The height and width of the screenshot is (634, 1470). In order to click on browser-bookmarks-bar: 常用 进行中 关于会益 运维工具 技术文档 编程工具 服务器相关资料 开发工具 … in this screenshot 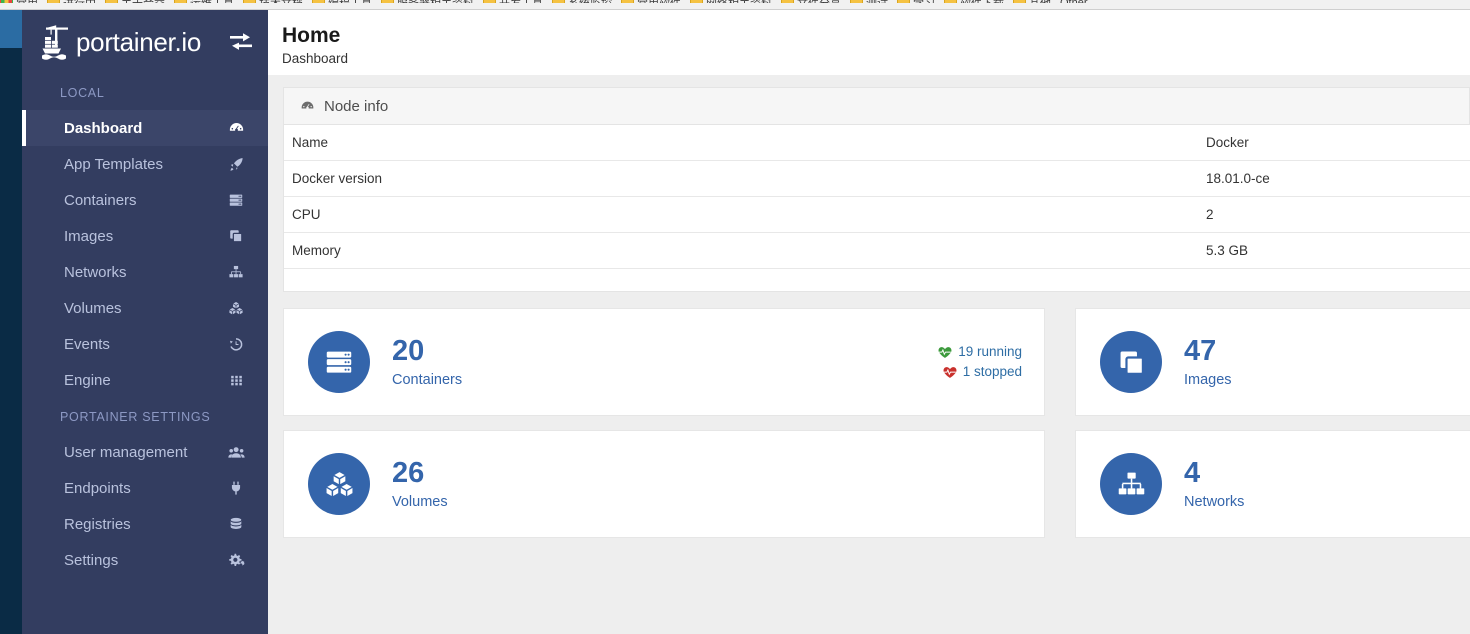, I will do `click(735, 5)`.